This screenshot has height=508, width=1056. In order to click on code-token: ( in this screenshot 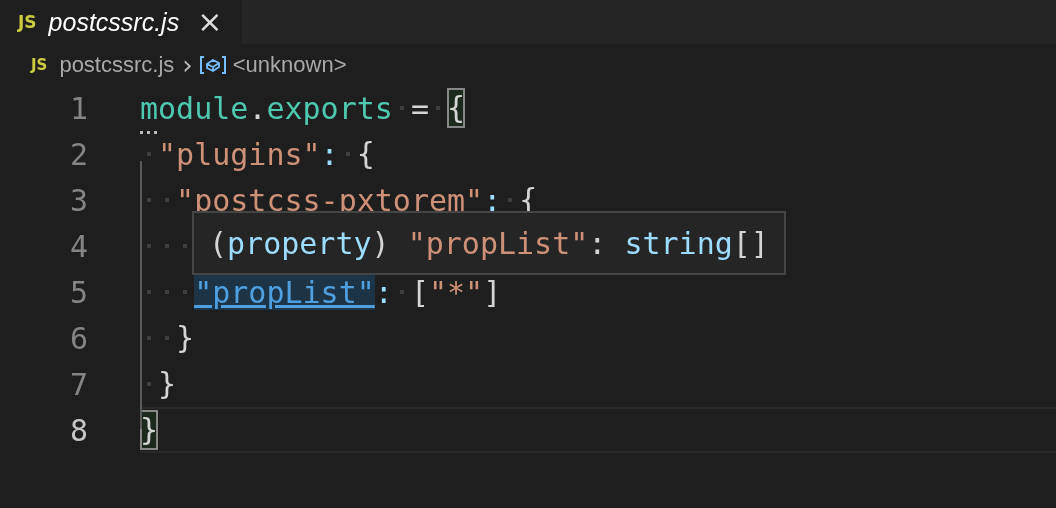, I will do `click(218, 243)`.